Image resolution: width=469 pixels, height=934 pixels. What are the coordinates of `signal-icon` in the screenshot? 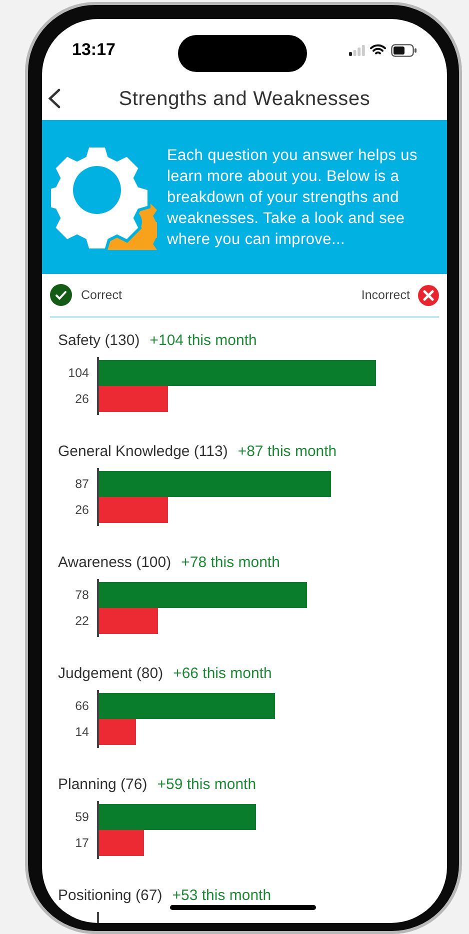 It's located at (357, 50).